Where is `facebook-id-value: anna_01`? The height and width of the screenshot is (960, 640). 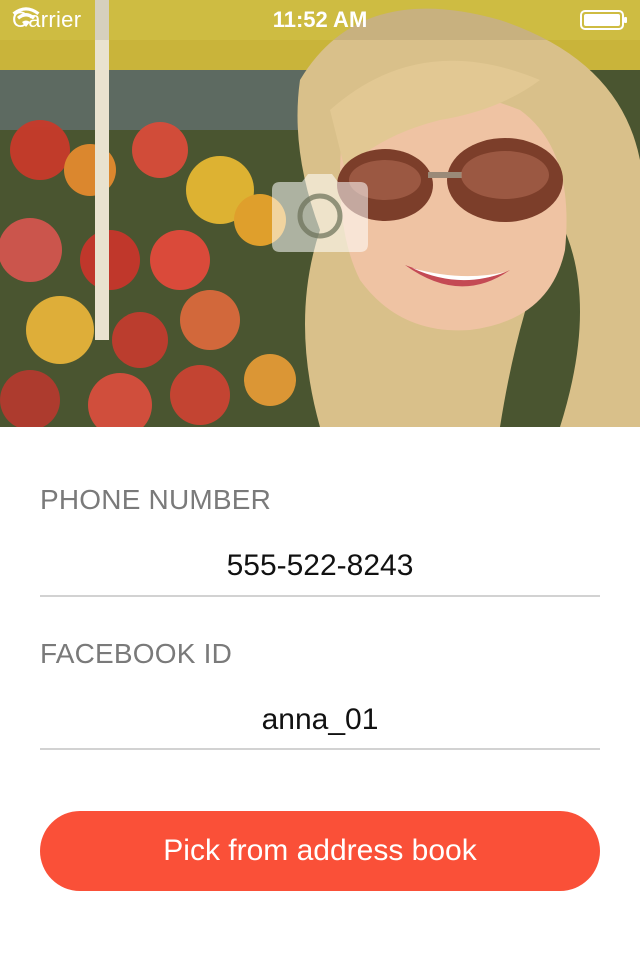 facebook-id-value: anna_01 is located at coordinates (320, 719).